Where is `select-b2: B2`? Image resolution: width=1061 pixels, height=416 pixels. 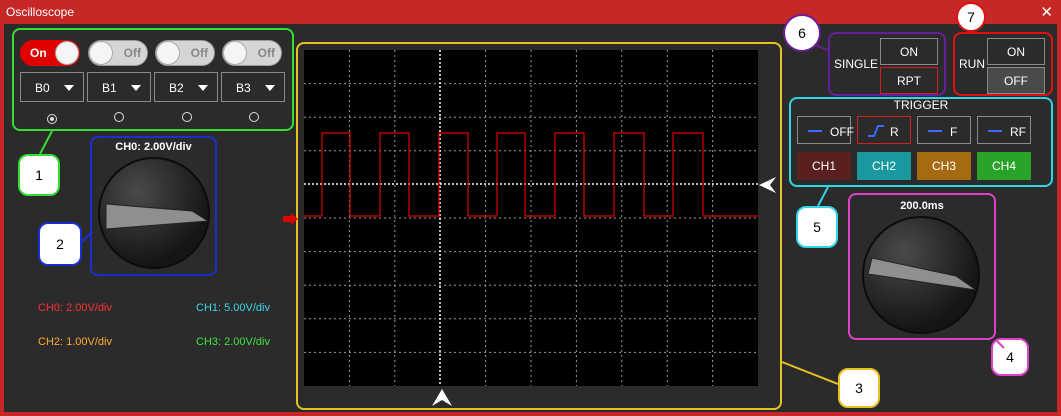
select-b2: B2 is located at coordinates (186, 87).